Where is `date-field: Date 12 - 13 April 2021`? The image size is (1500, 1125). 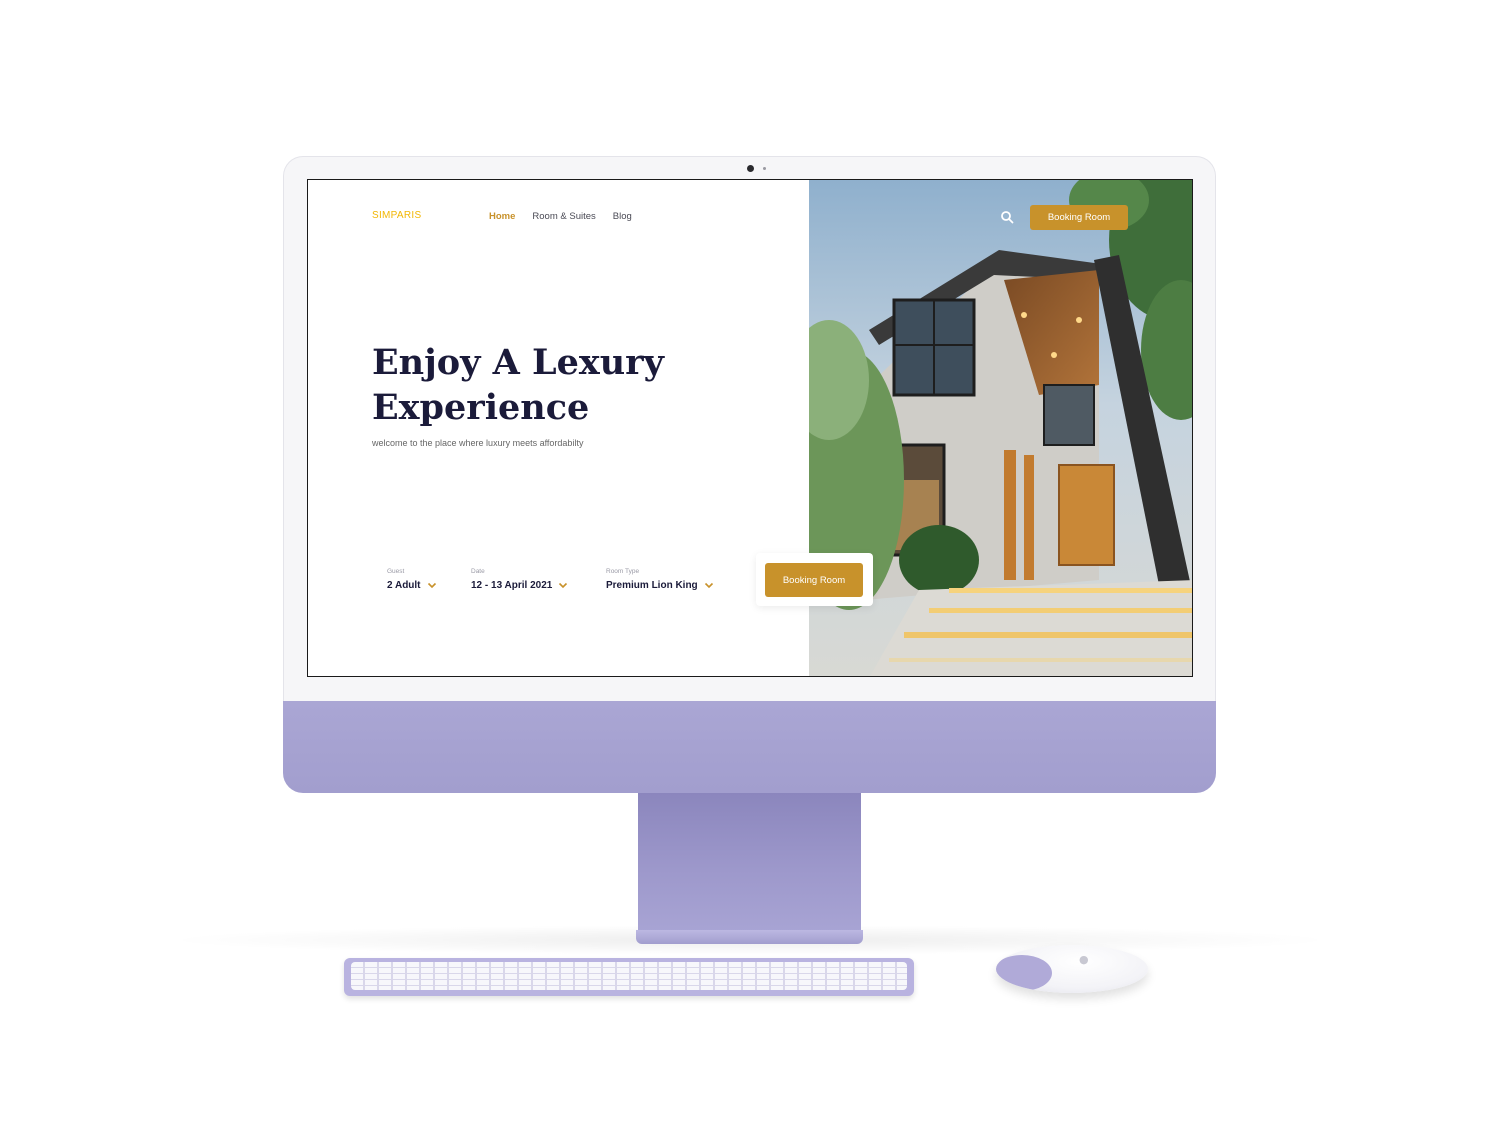
date-field: Date 12 - 13 April 2021 is located at coordinates (519, 579).